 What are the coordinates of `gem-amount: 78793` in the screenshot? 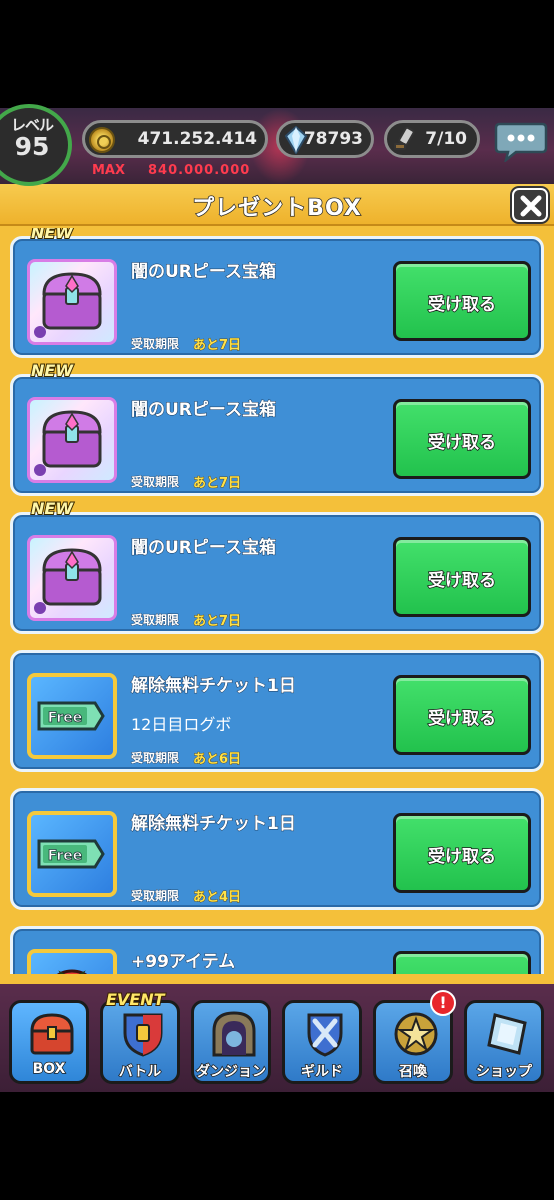 It's located at (333, 139).